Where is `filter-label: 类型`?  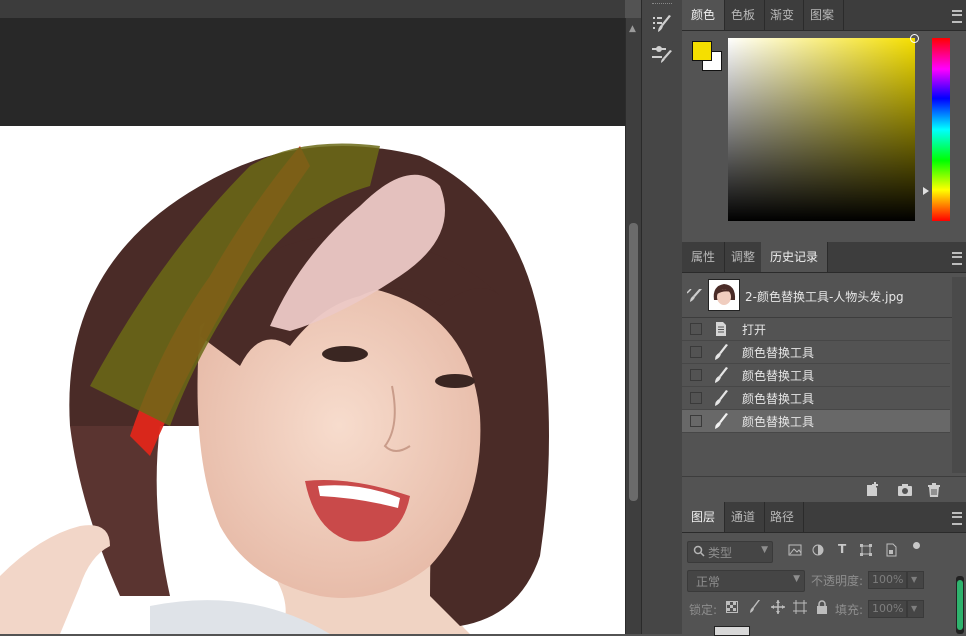 filter-label: 类型 is located at coordinates (720, 553).